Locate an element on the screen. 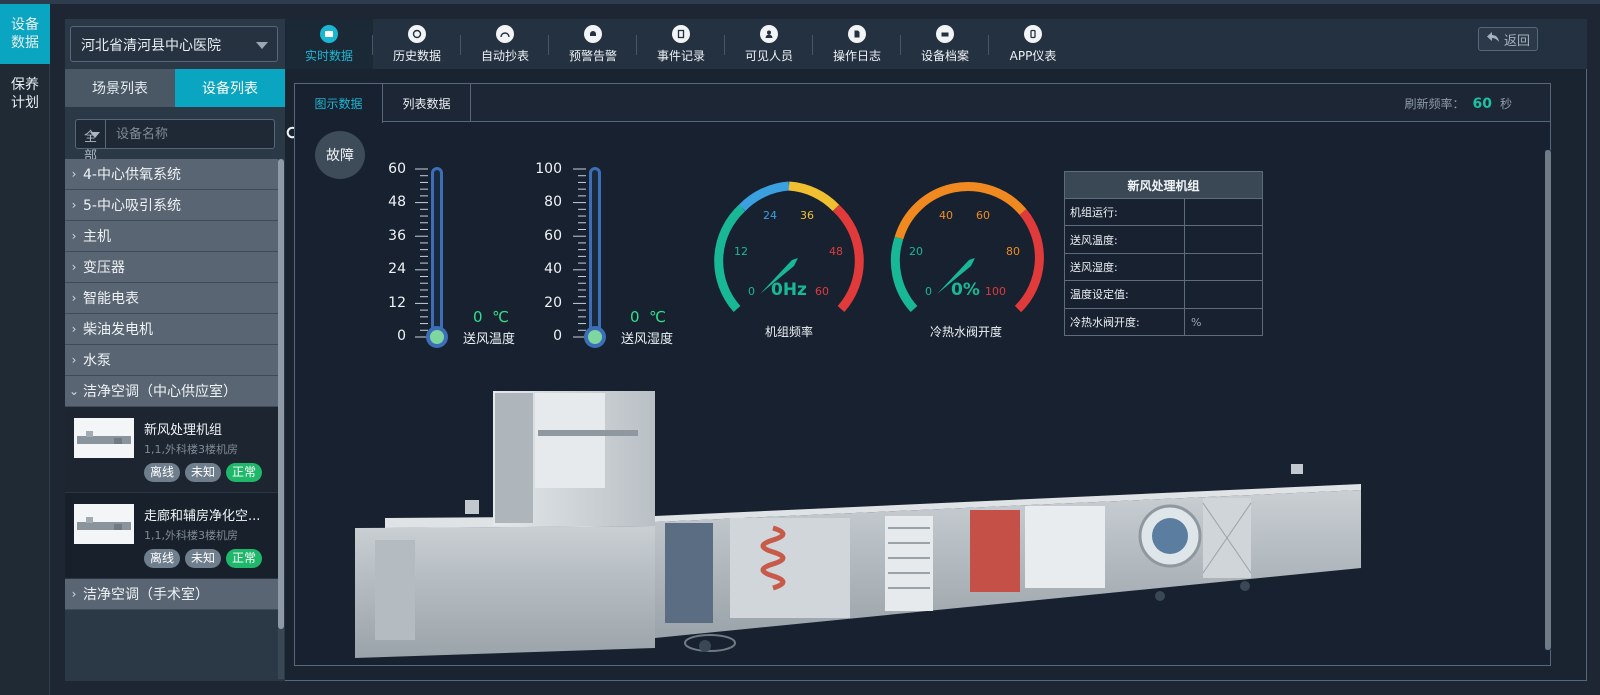 This screenshot has height=695, width=1600. tree-group-label: 变压器 is located at coordinates (104, 268).